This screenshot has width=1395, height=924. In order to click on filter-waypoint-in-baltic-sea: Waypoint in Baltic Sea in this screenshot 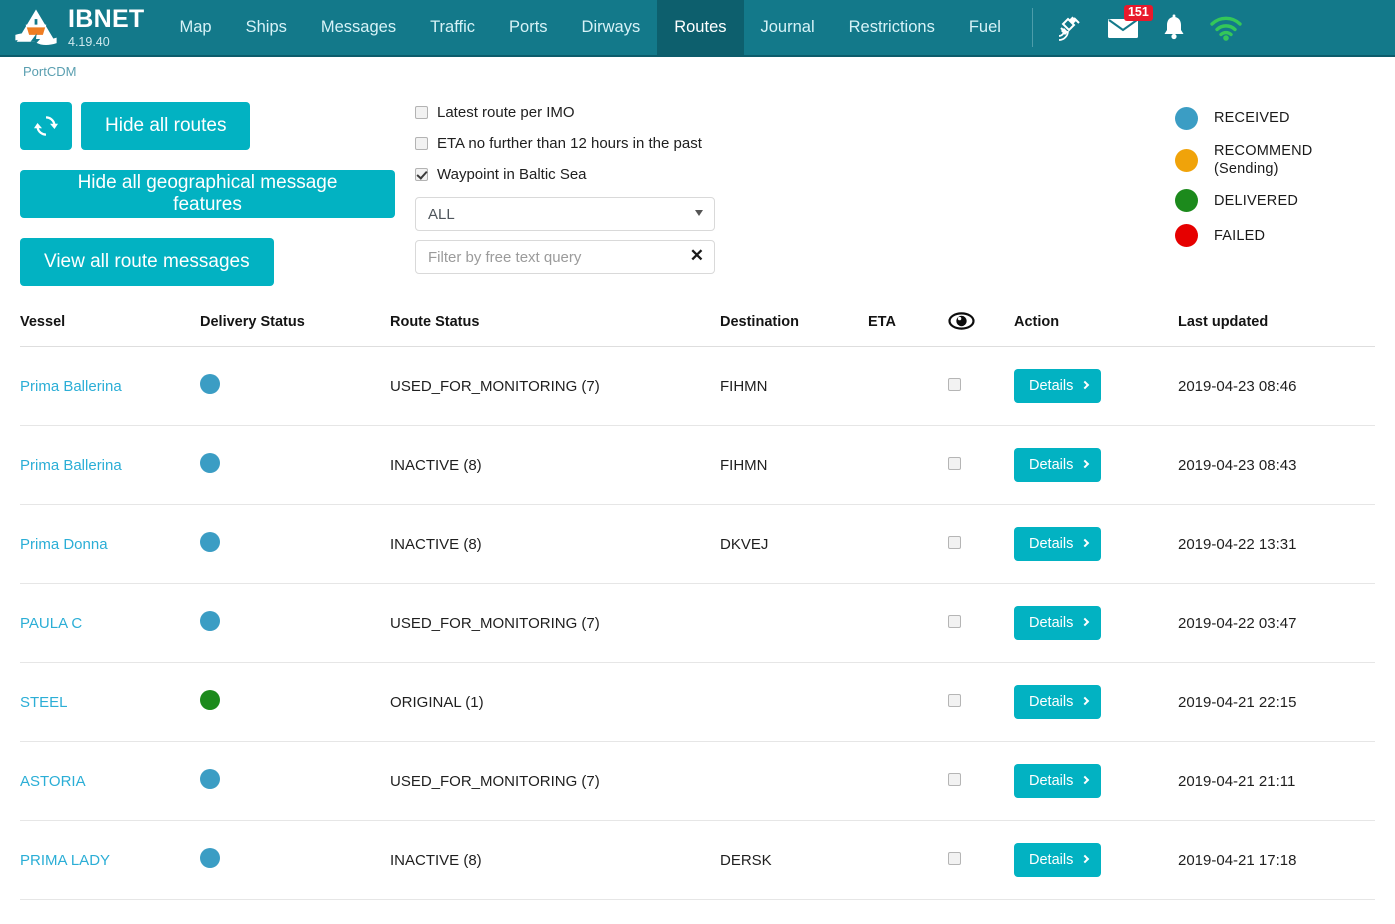, I will do `click(570, 174)`.